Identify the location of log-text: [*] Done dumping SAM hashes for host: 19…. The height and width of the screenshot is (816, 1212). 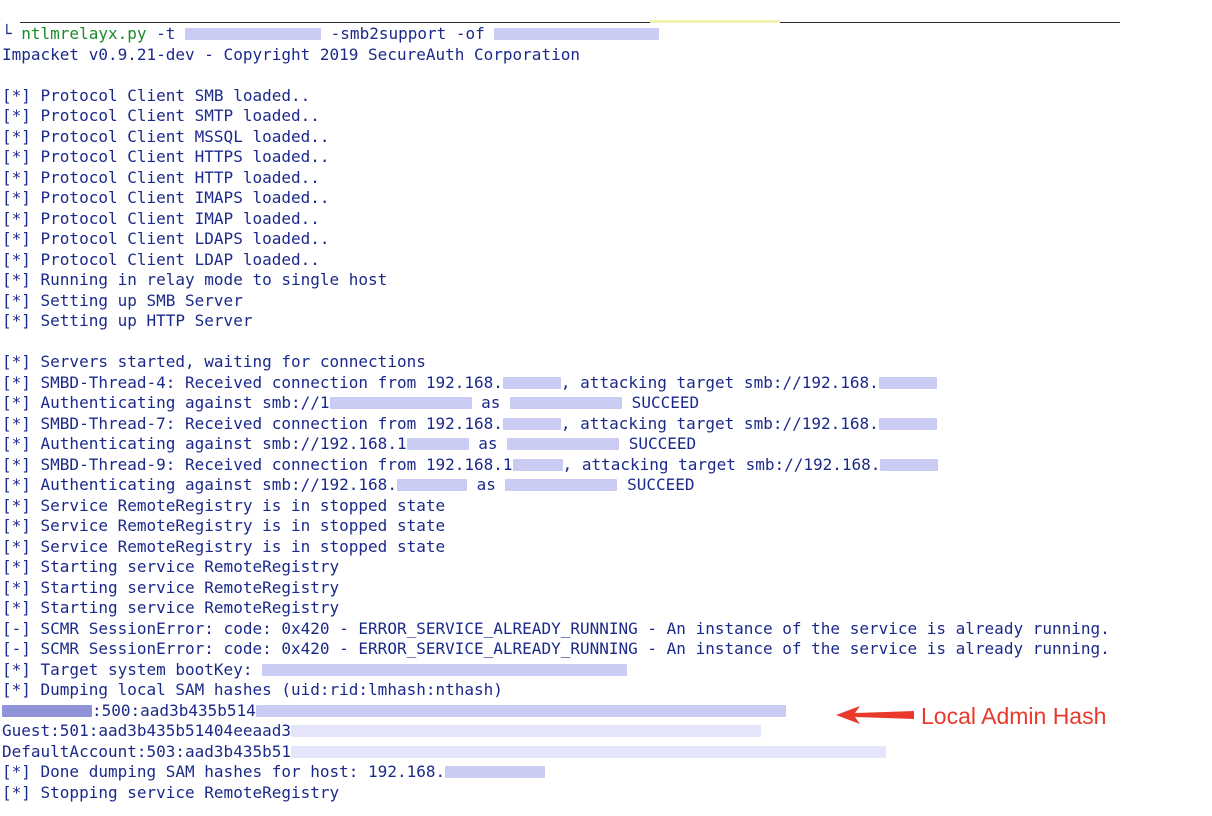
(224, 771).